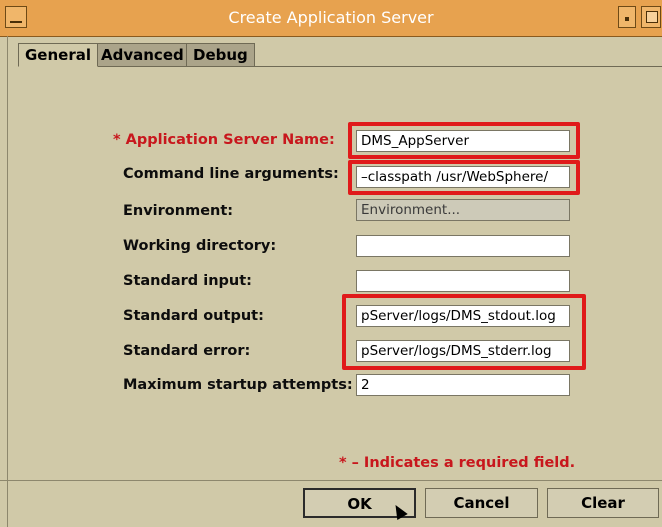  I want to click on highlight-standard-streams, so click(464, 332).